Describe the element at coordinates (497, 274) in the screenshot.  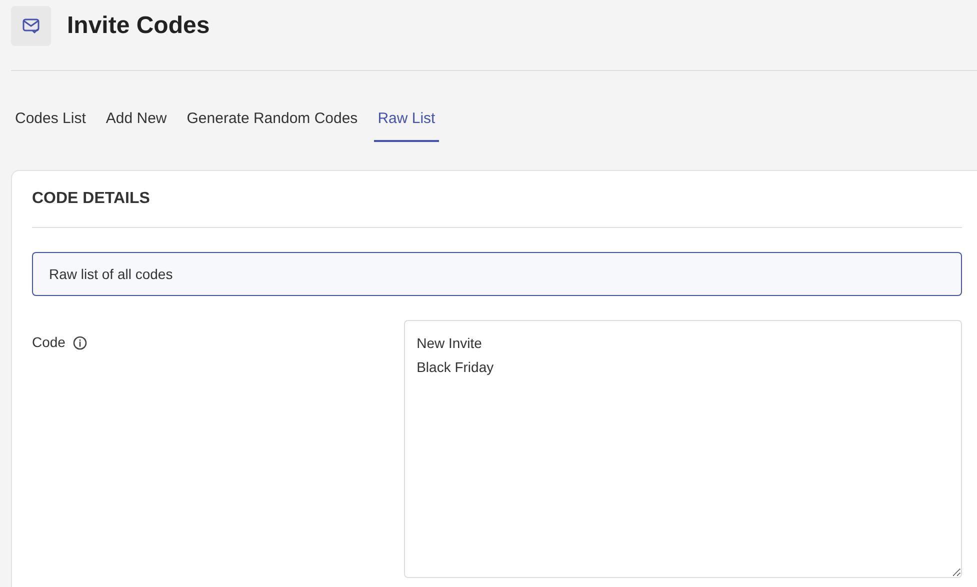
I see `notice-box: Raw list of all codes` at that location.